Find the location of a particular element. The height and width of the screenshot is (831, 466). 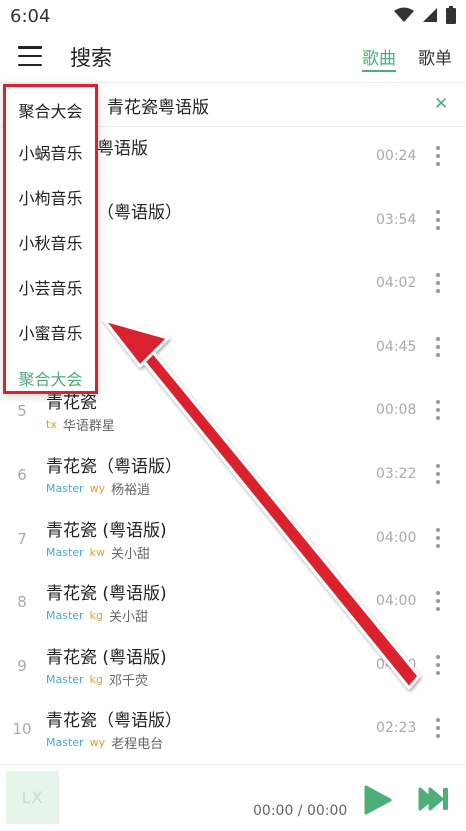

song-meta: Master kw 关小甜 is located at coordinates (98, 552).